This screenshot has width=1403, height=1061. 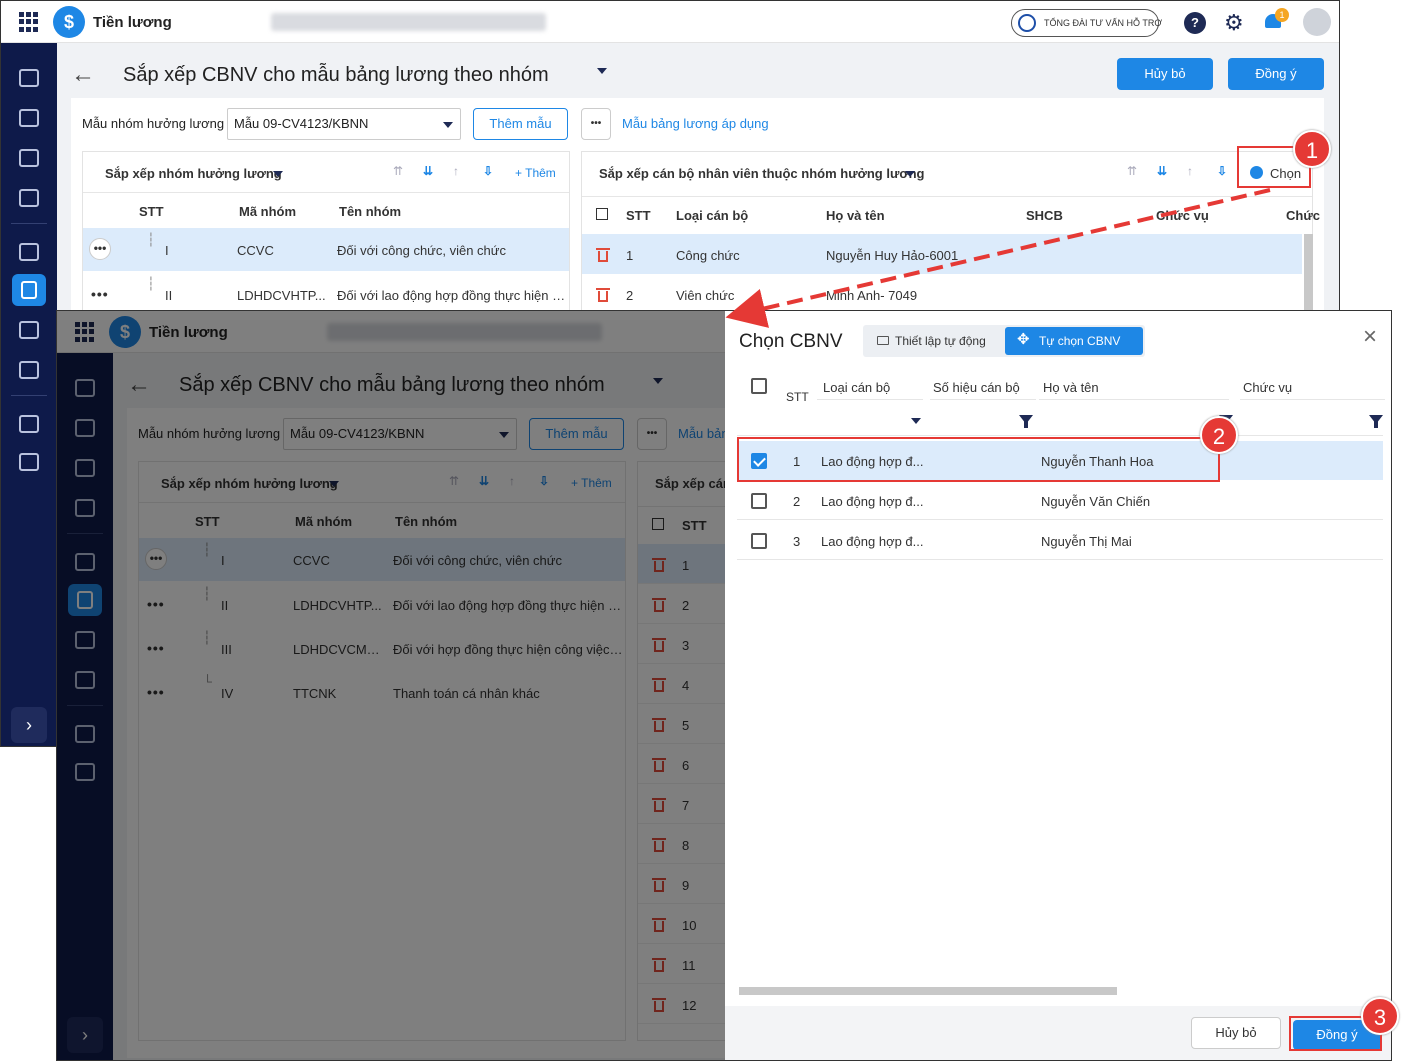 I want to click on step-badge-1: 1, so click(x=1312, y=149).